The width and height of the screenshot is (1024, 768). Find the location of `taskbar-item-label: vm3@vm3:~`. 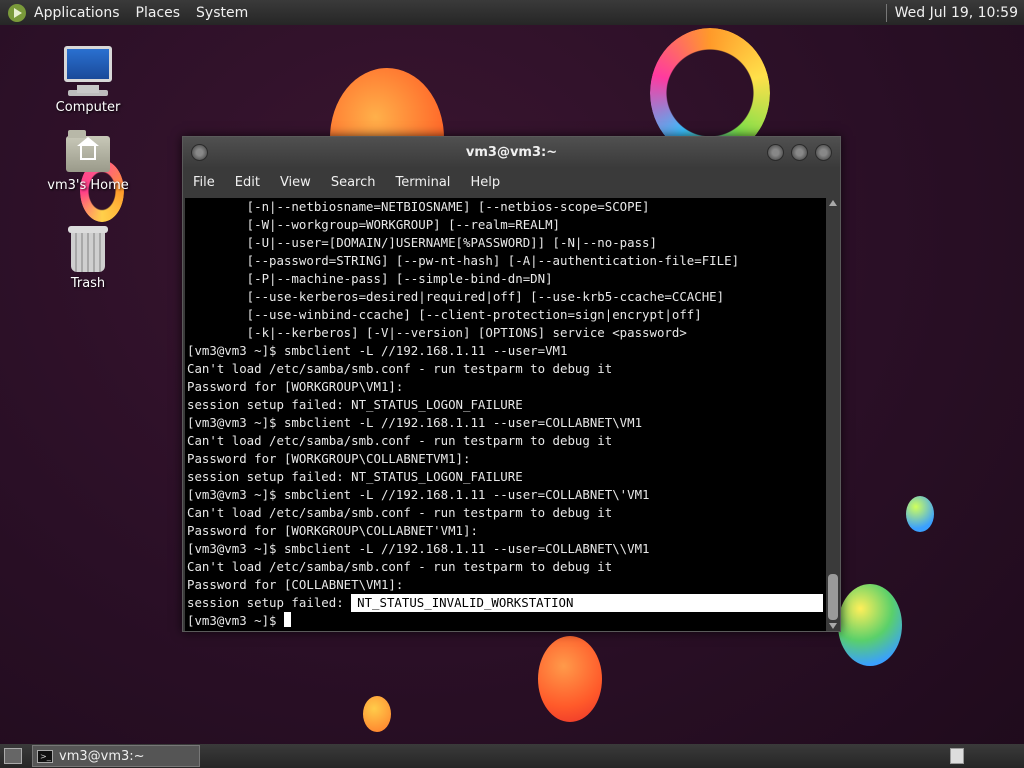

taskbar-item-label: vm3@vm3:~ is located at coordinates (102, 756).